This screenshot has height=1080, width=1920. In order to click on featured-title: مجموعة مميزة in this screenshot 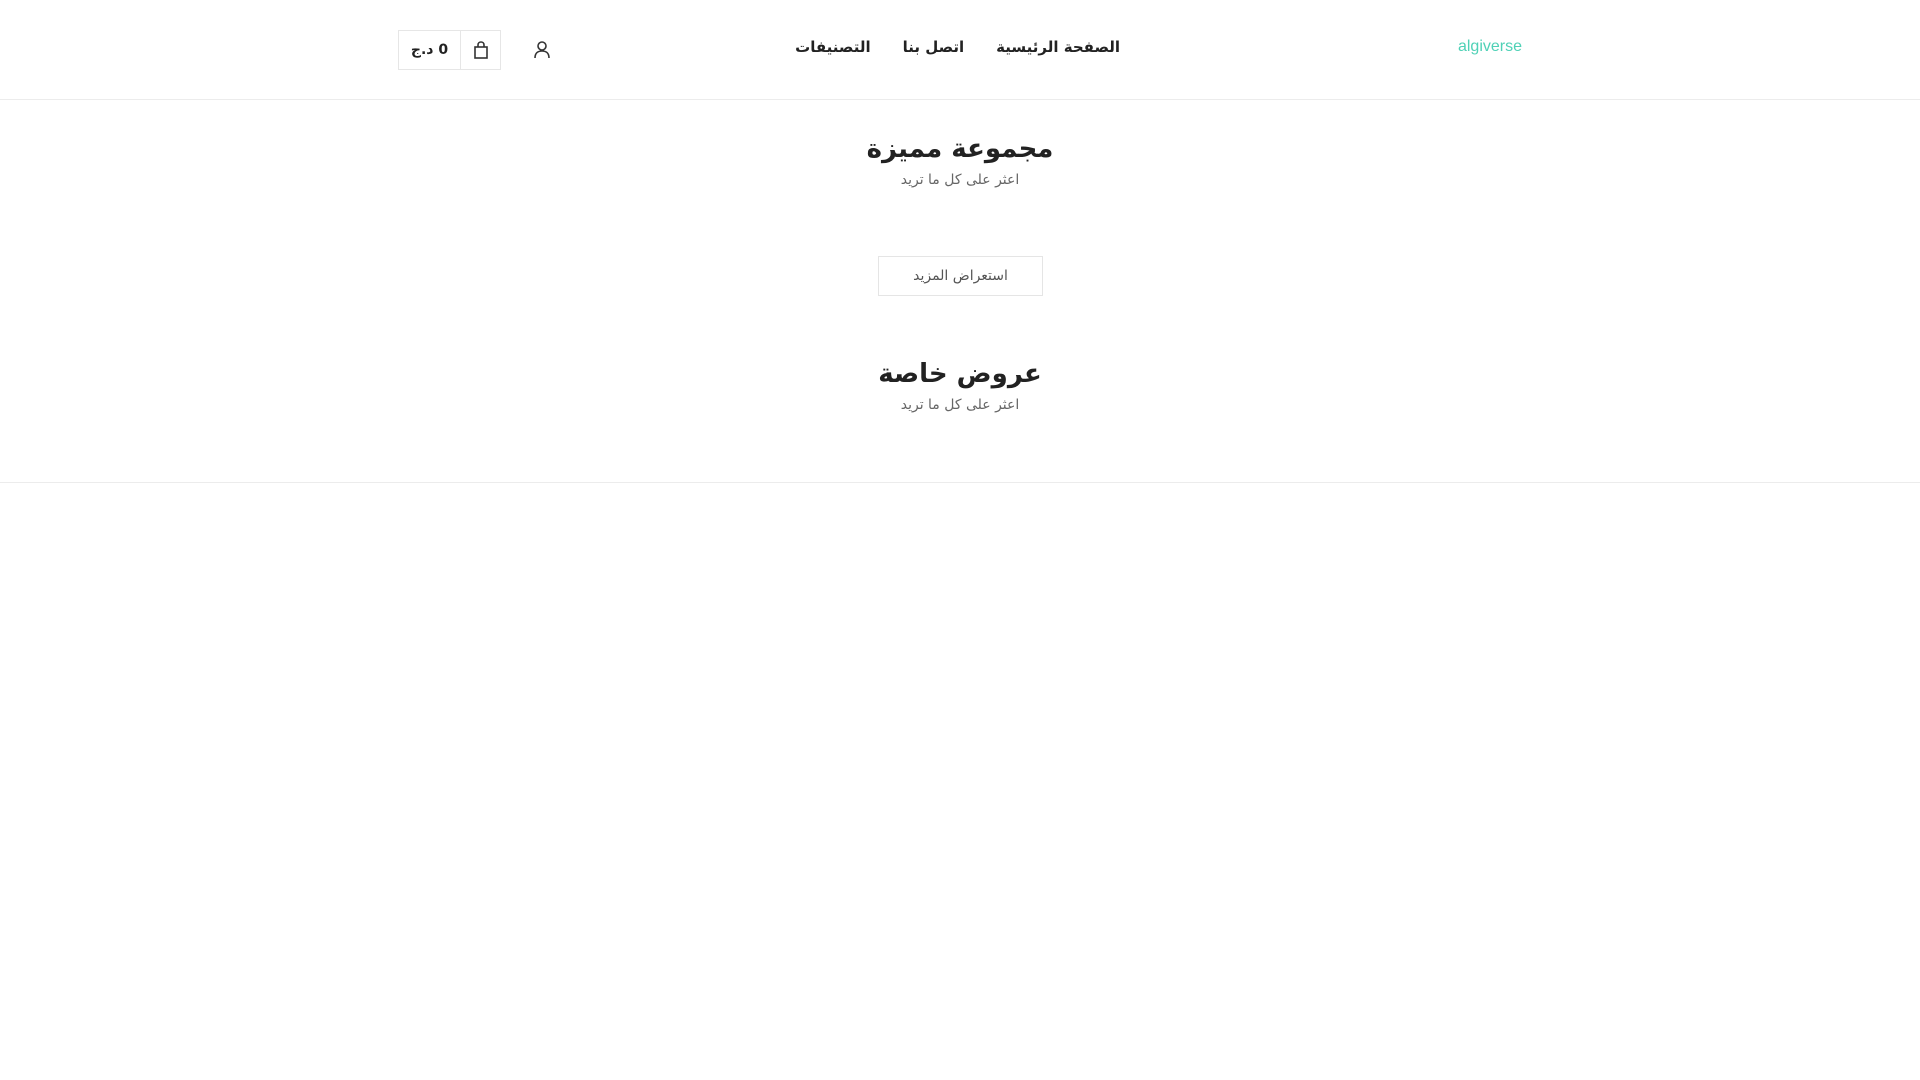, I will do `click(960, 149)`.